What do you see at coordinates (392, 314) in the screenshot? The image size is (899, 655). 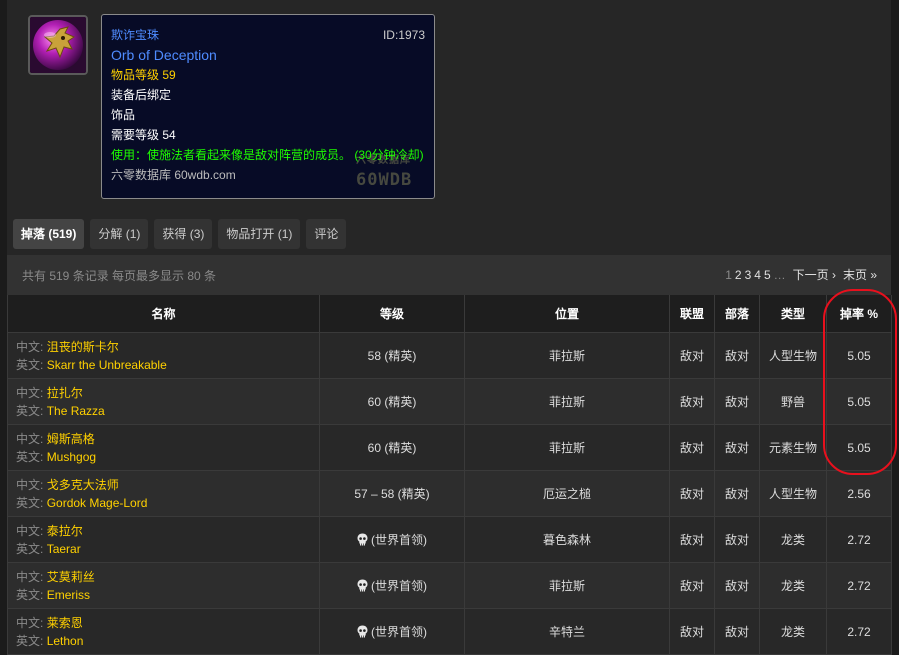 I see `header-level: 等级` at bounding box center [392, 314].